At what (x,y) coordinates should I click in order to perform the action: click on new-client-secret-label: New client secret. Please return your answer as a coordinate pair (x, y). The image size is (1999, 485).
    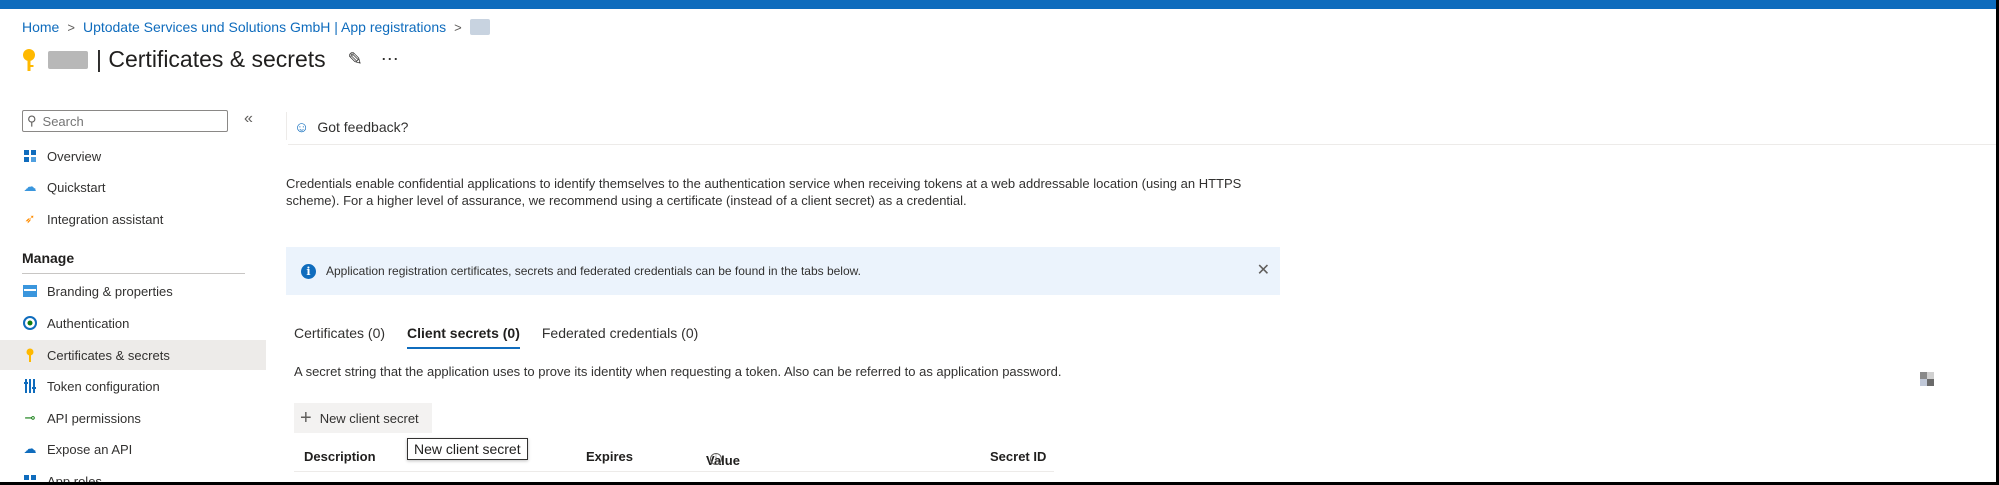
    Looking at the image, I should click on (369, 418).